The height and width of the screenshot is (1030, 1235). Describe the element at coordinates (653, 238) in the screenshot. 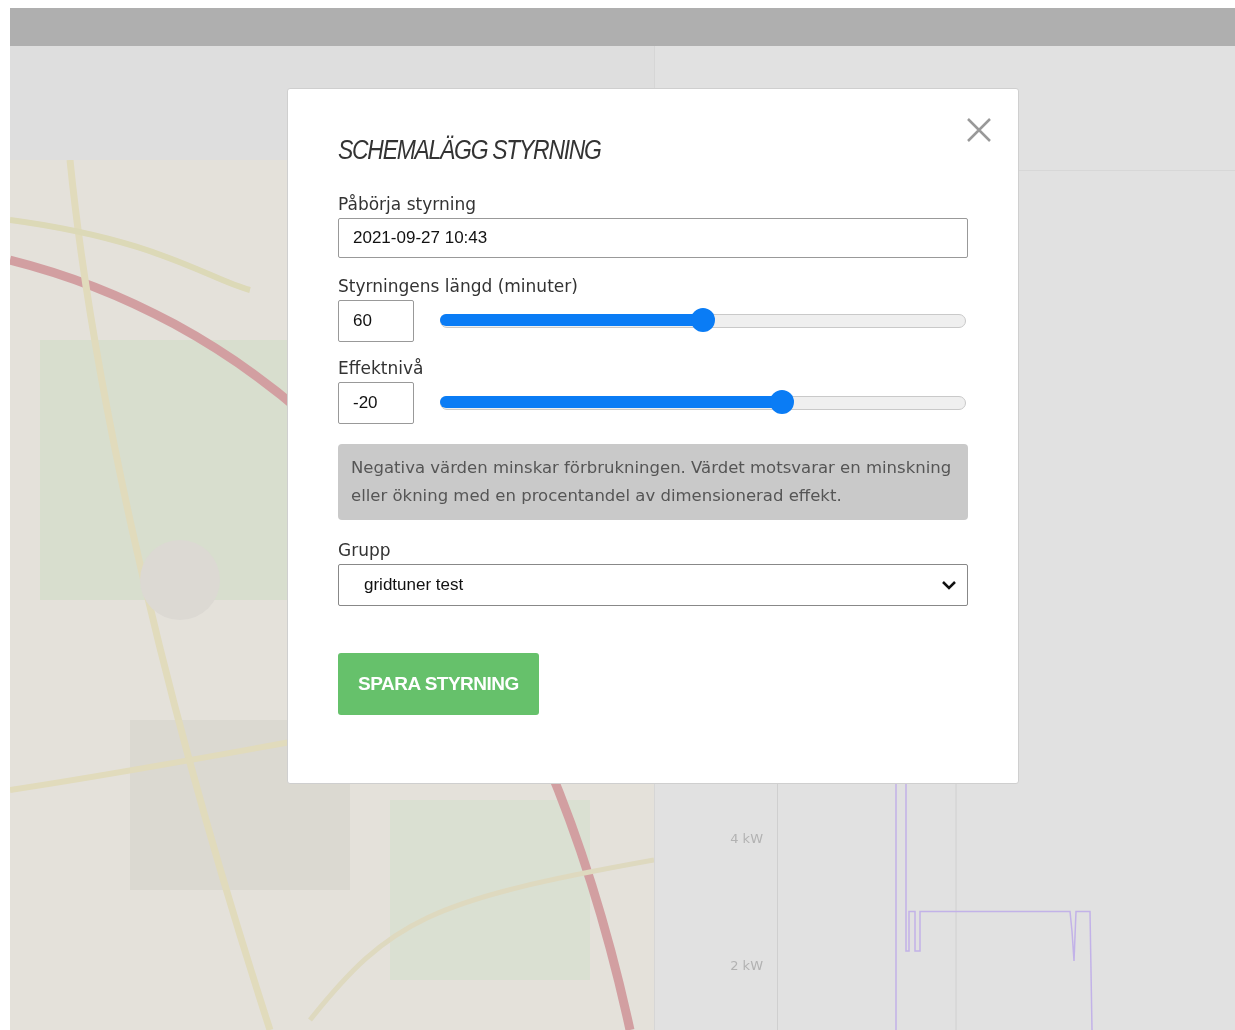

I see `date-field: 2021-09-27 10:43` at that location.